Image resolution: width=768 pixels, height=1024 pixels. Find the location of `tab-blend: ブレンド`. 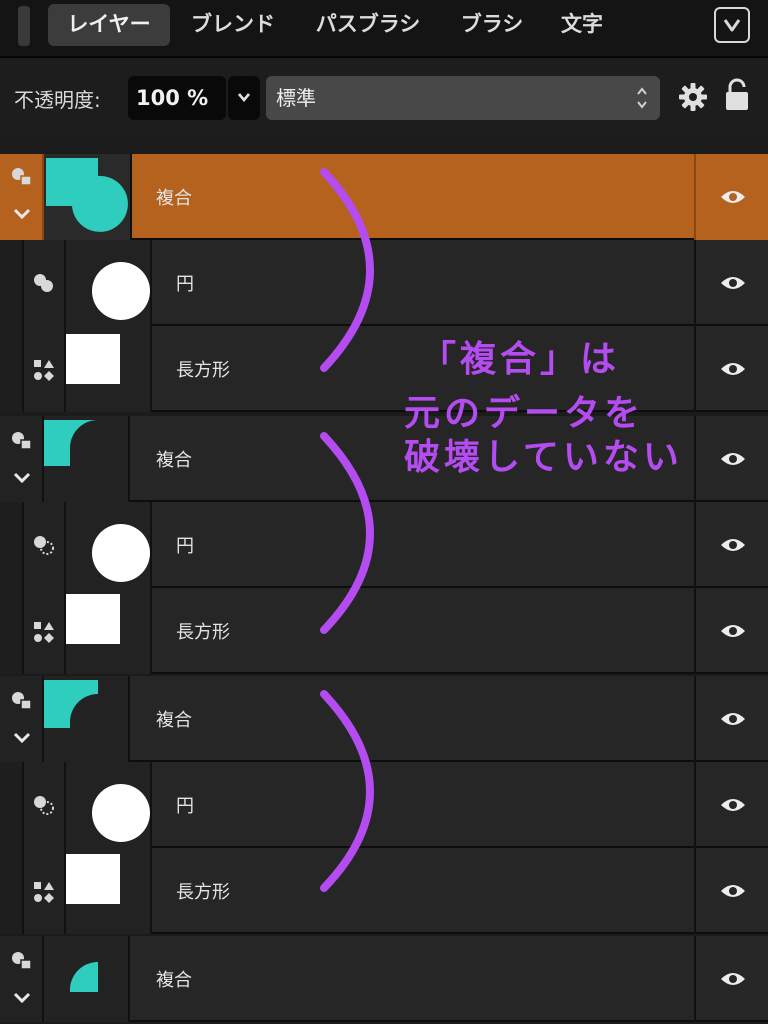

tab-blend: ブレンド is located at coordinates (233, 25).